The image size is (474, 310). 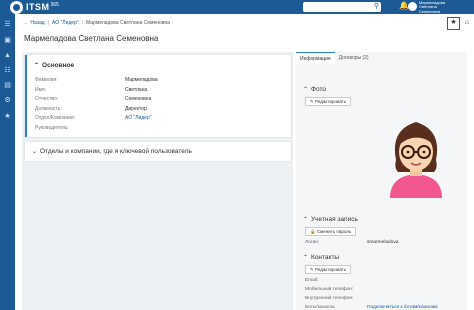 What do you see at coordinates (91, 38) in the screenshot?
I see `page-title: Мармеладова Светлана Семеновна` at bounding box center [91, 38].